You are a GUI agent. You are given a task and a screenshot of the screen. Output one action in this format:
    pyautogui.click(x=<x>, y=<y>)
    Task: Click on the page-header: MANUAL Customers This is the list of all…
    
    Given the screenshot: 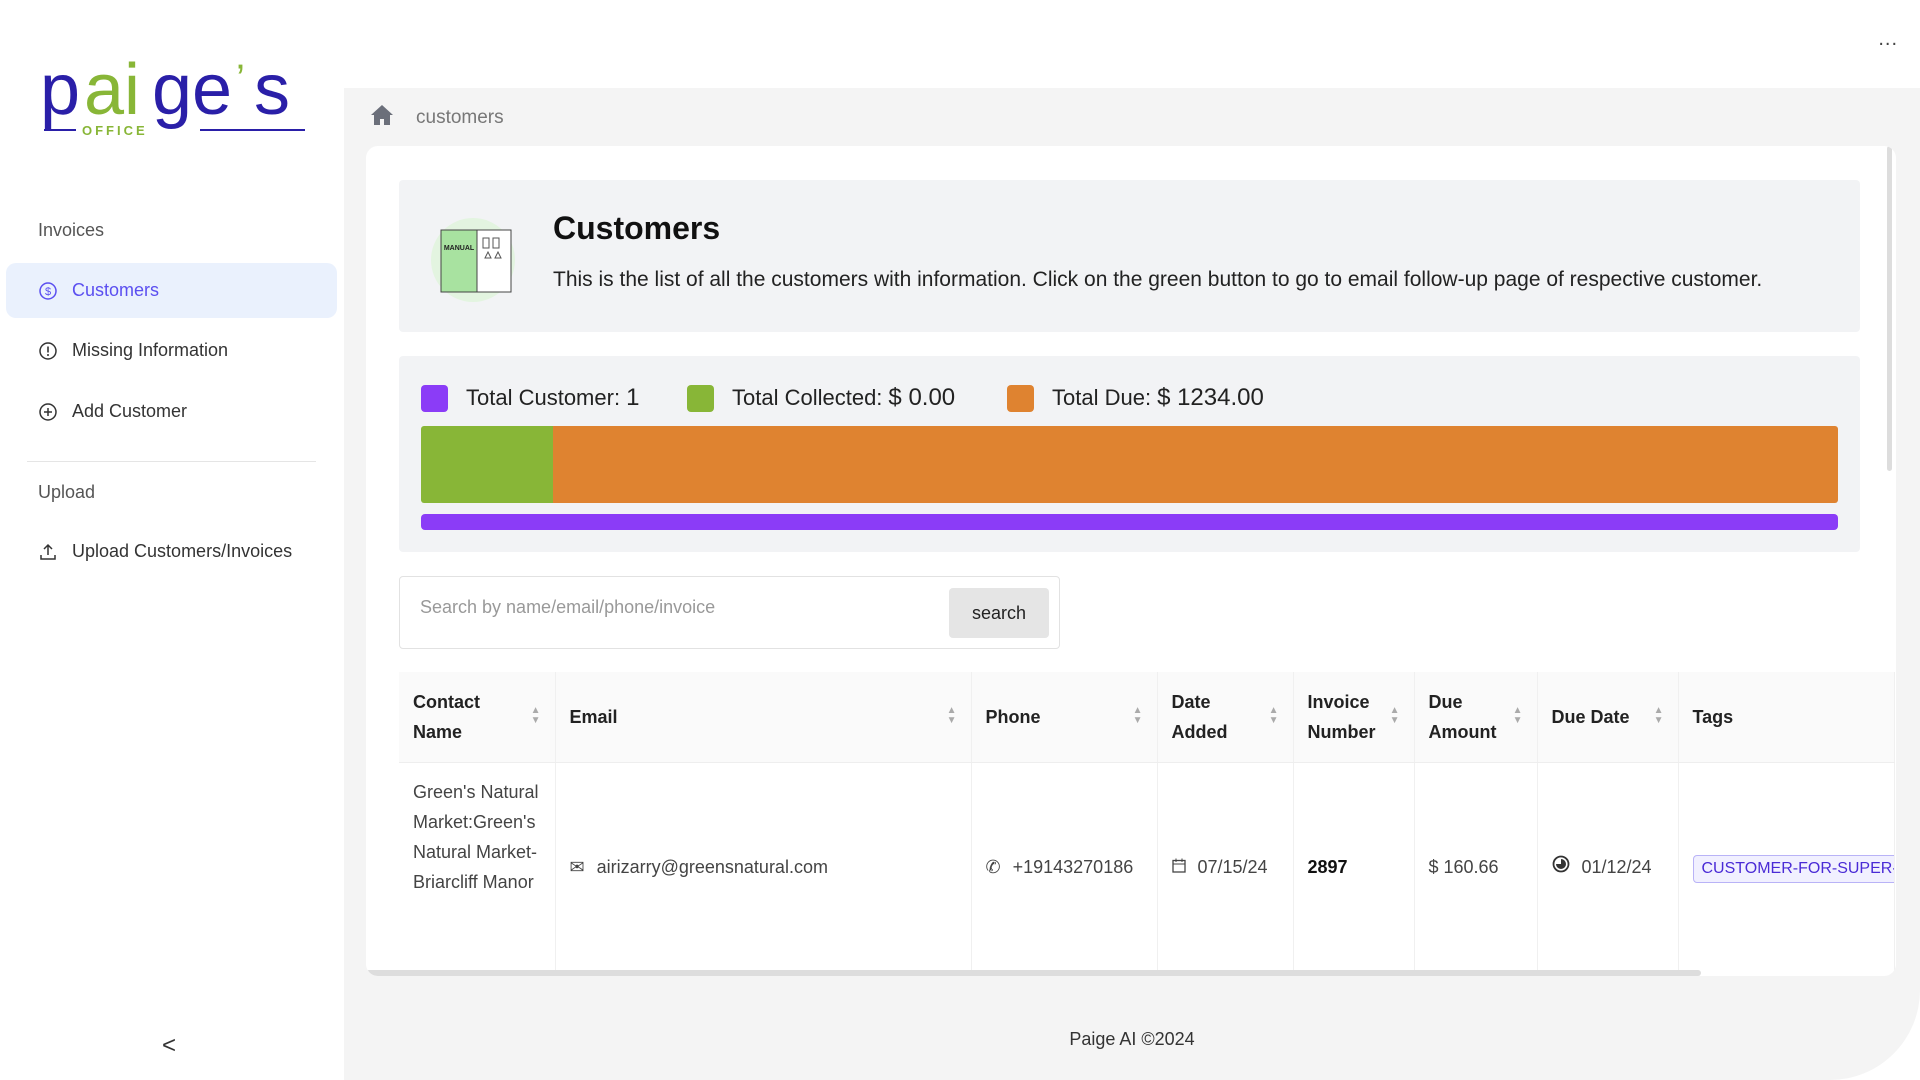 What is the action you would take?
    pyautogui.click(x=1129, y=256)
    